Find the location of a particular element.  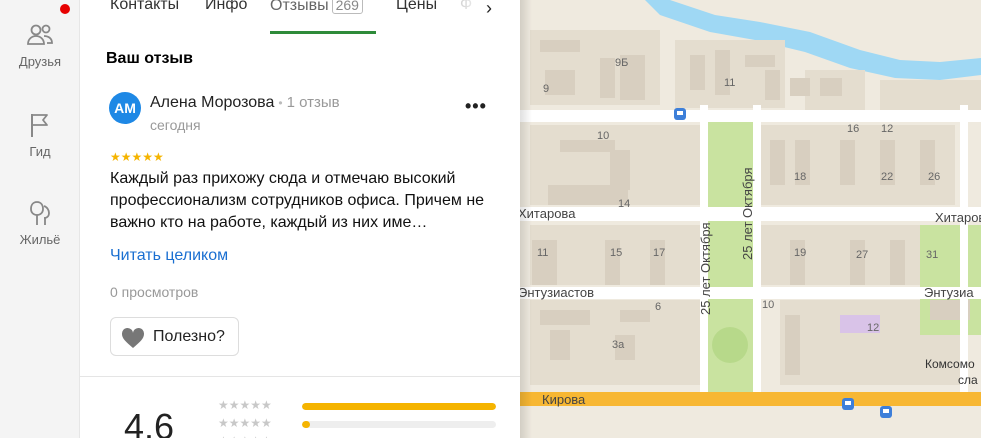

house-number: 9 is located at coordinates (546, 89).